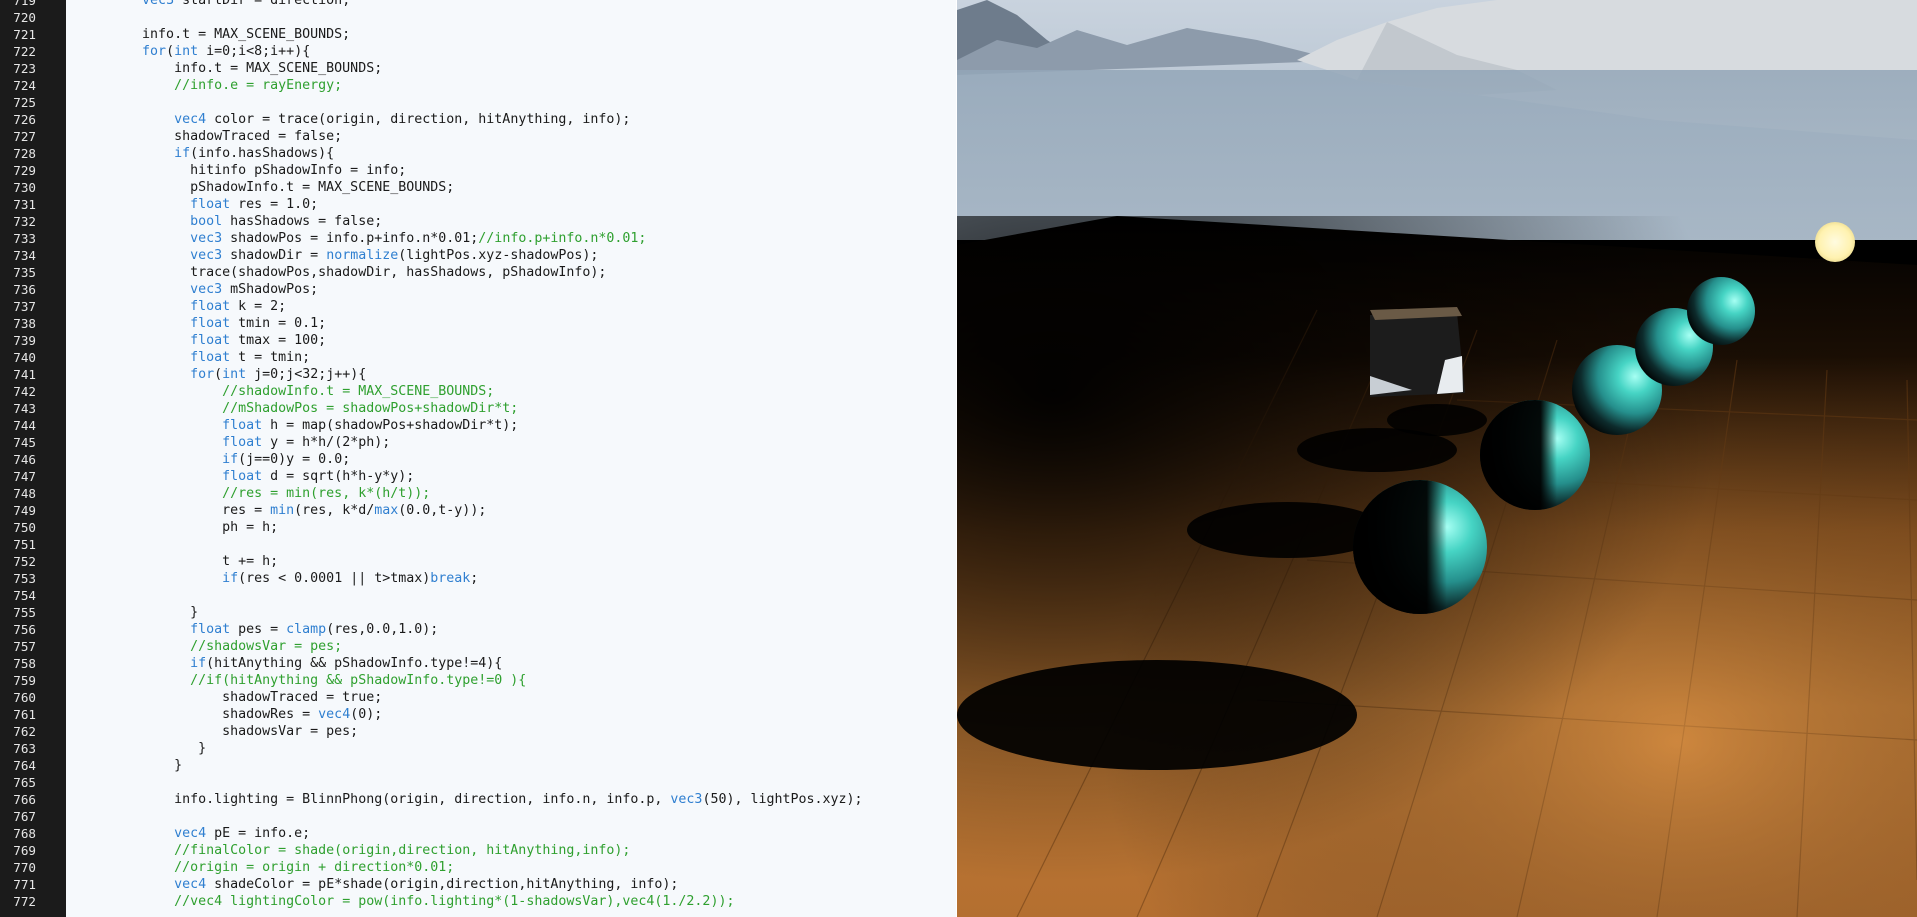 This screenshot has width=1917, height=917. Describe the element at coordinates (478, 714) in the screenshot. I see `code-line: 761 shadowRes = vec4(0);` at that location.